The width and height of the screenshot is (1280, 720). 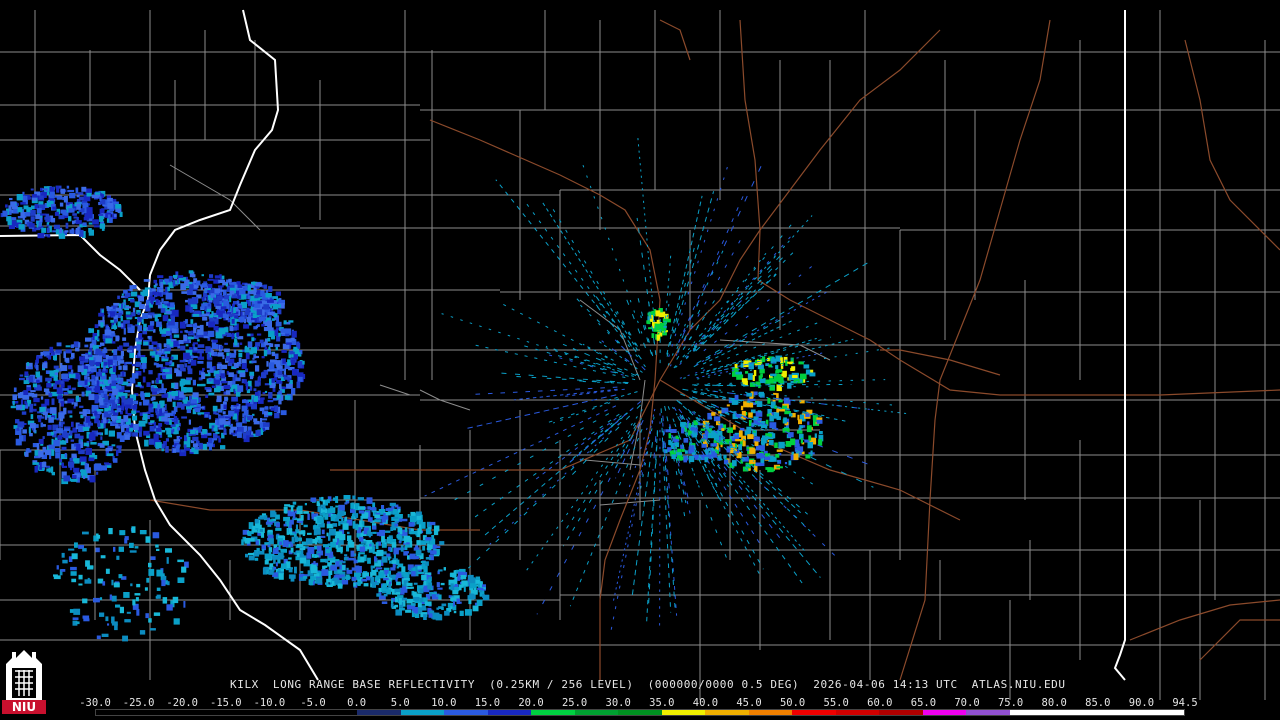 What do you see at coordinates (880, 703) in the screenshot?
I see `scale-label: 60.0` at bounding box center [880, 703].